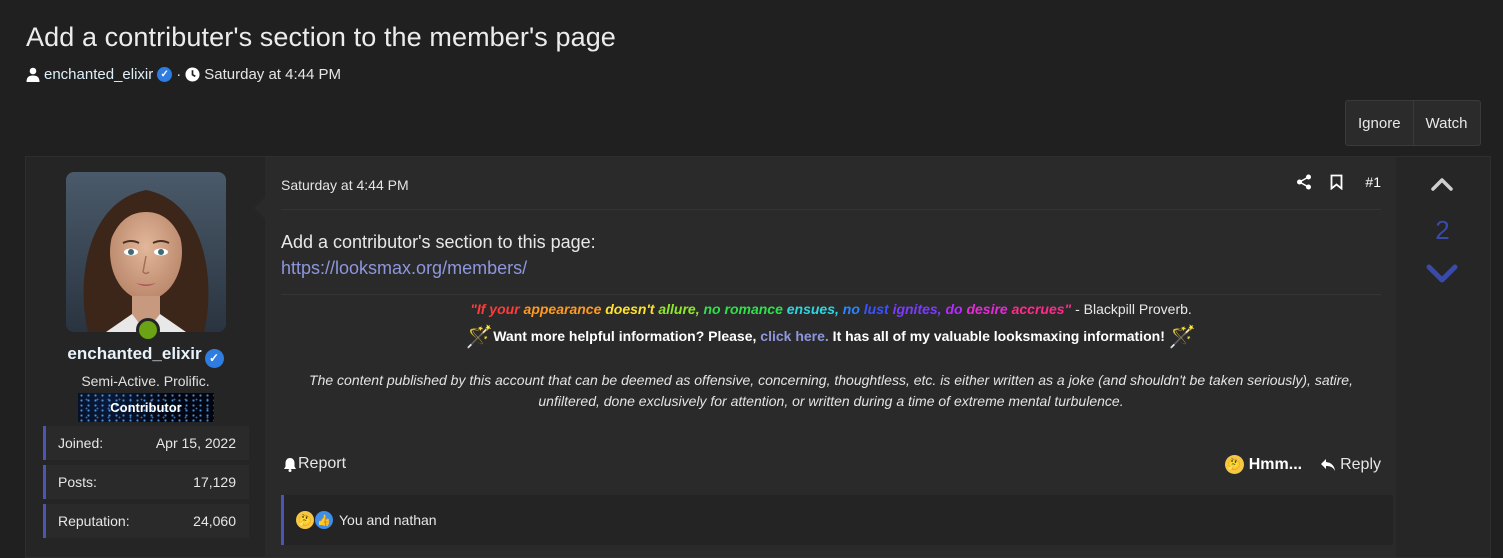 The width and height of the screenshot is (1503, 558). What do you see at coordinates (794, 336) in the screenshot?
I see `click-here-link: click here.` at bounding box center [794, 336].